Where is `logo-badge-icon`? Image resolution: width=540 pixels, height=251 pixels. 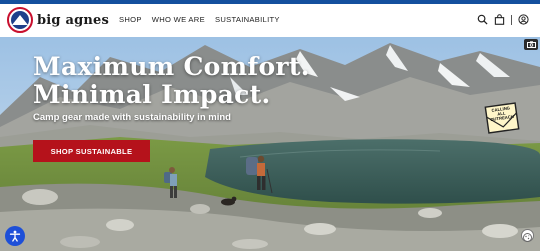
logo-badge-icon is located at coordinates (20, 20).